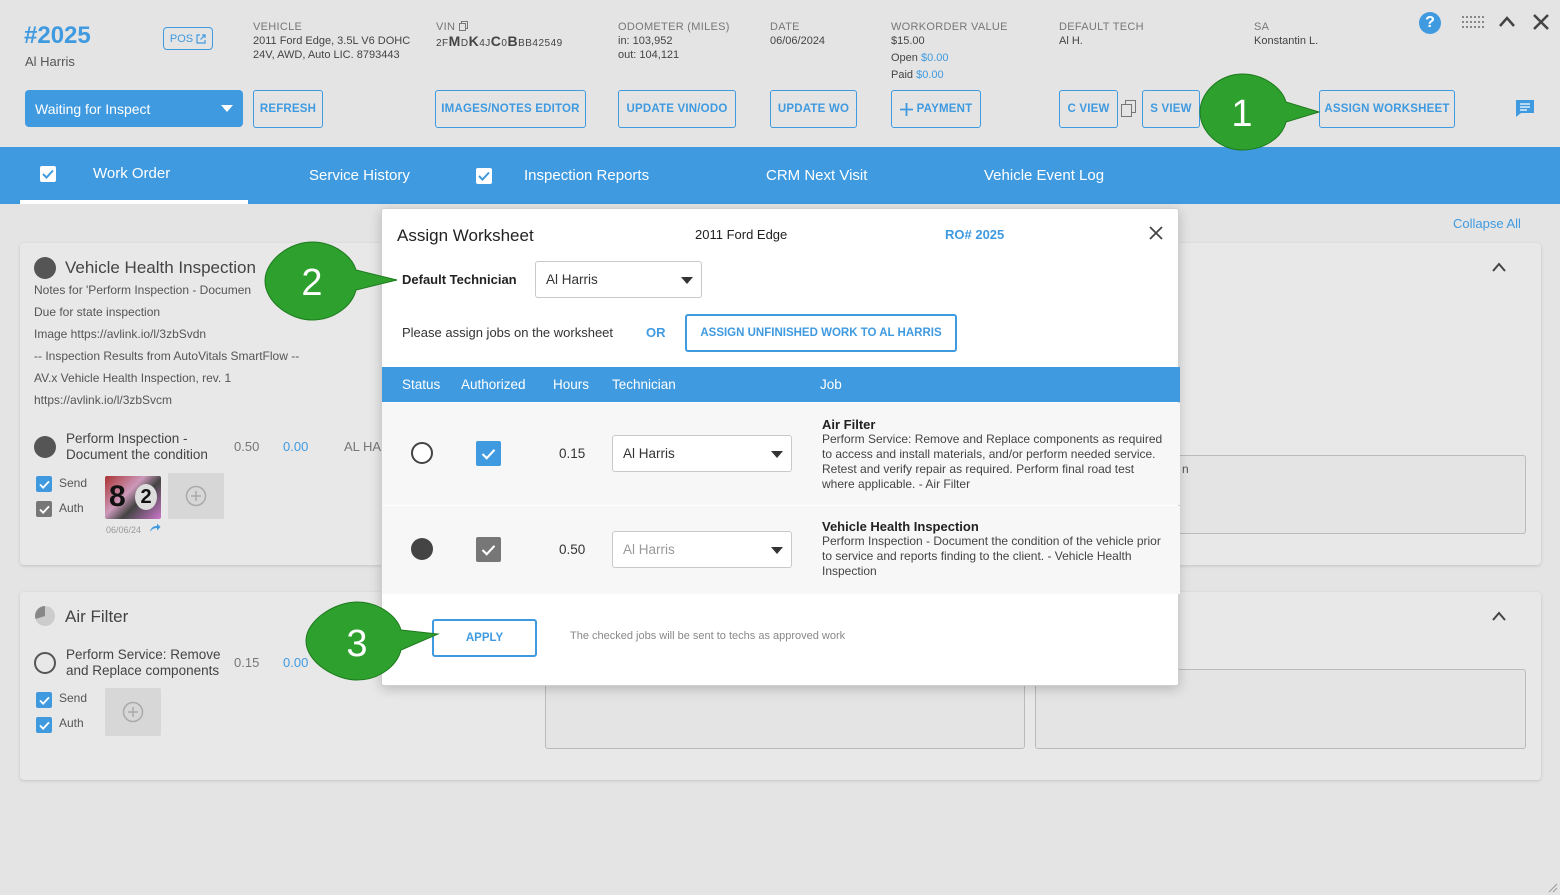 The width and height of the screenshot is (1560, 895). Describe the element at coordinates (1156, 233) in the screenshot. I see `close-icon` at that location.